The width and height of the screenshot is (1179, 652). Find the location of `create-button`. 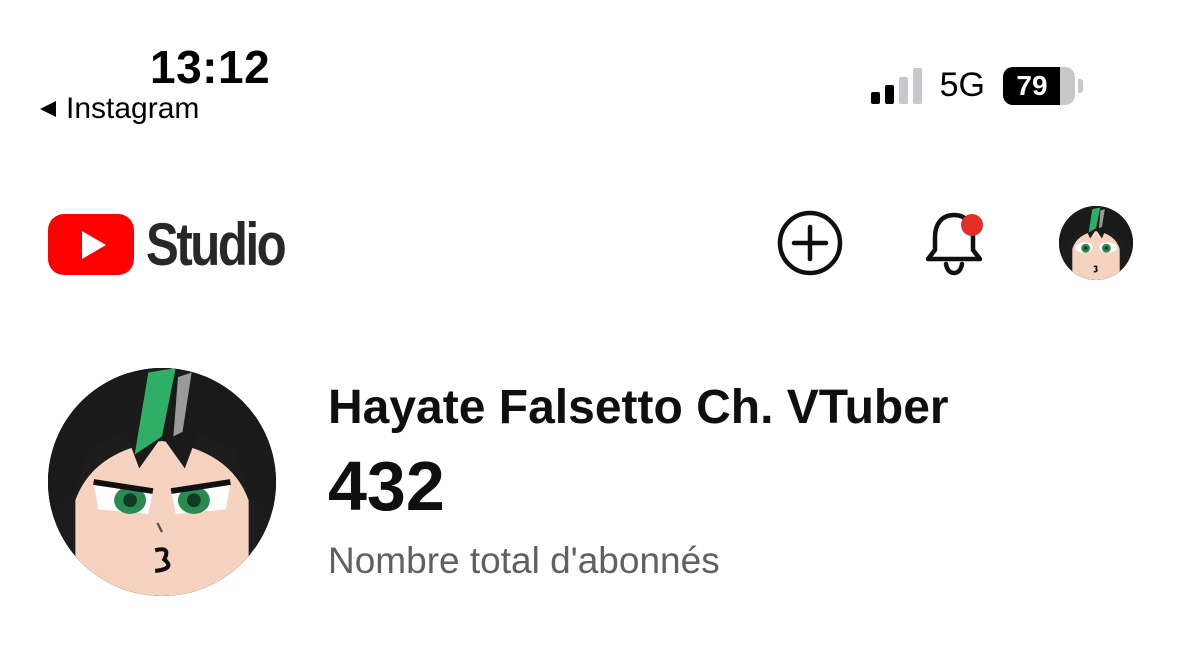

create-button is located at coordinates (810, 243).